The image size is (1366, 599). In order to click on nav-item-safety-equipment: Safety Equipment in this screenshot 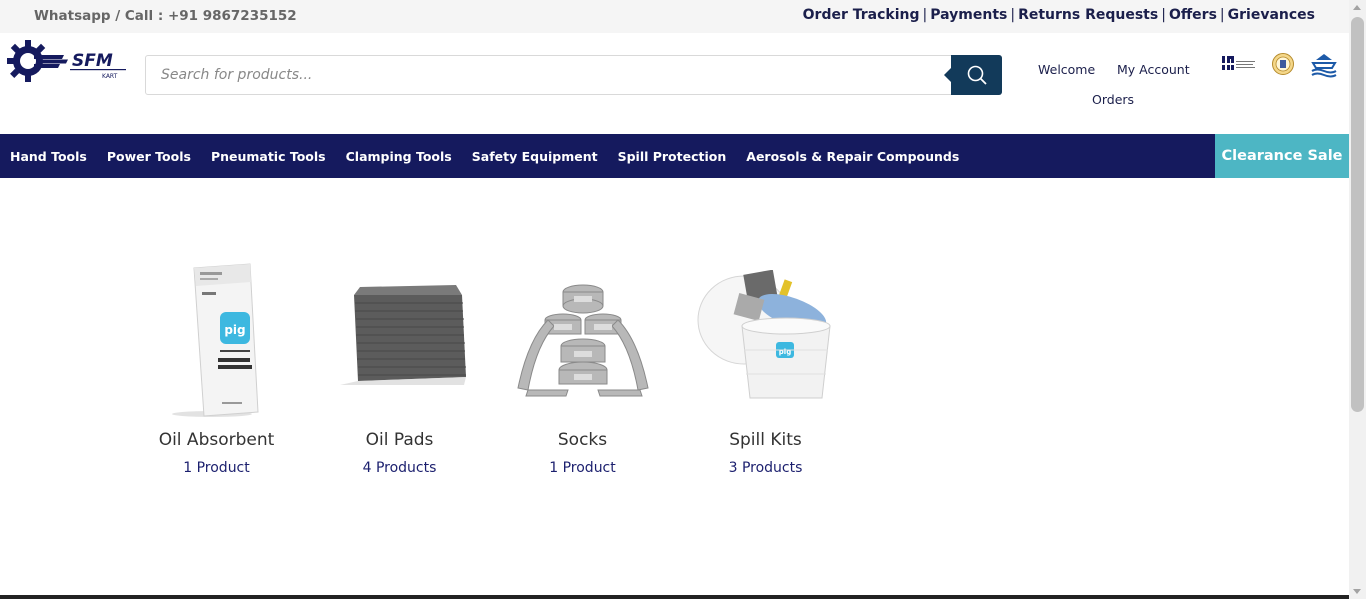, I will do `click(535, 156)`.